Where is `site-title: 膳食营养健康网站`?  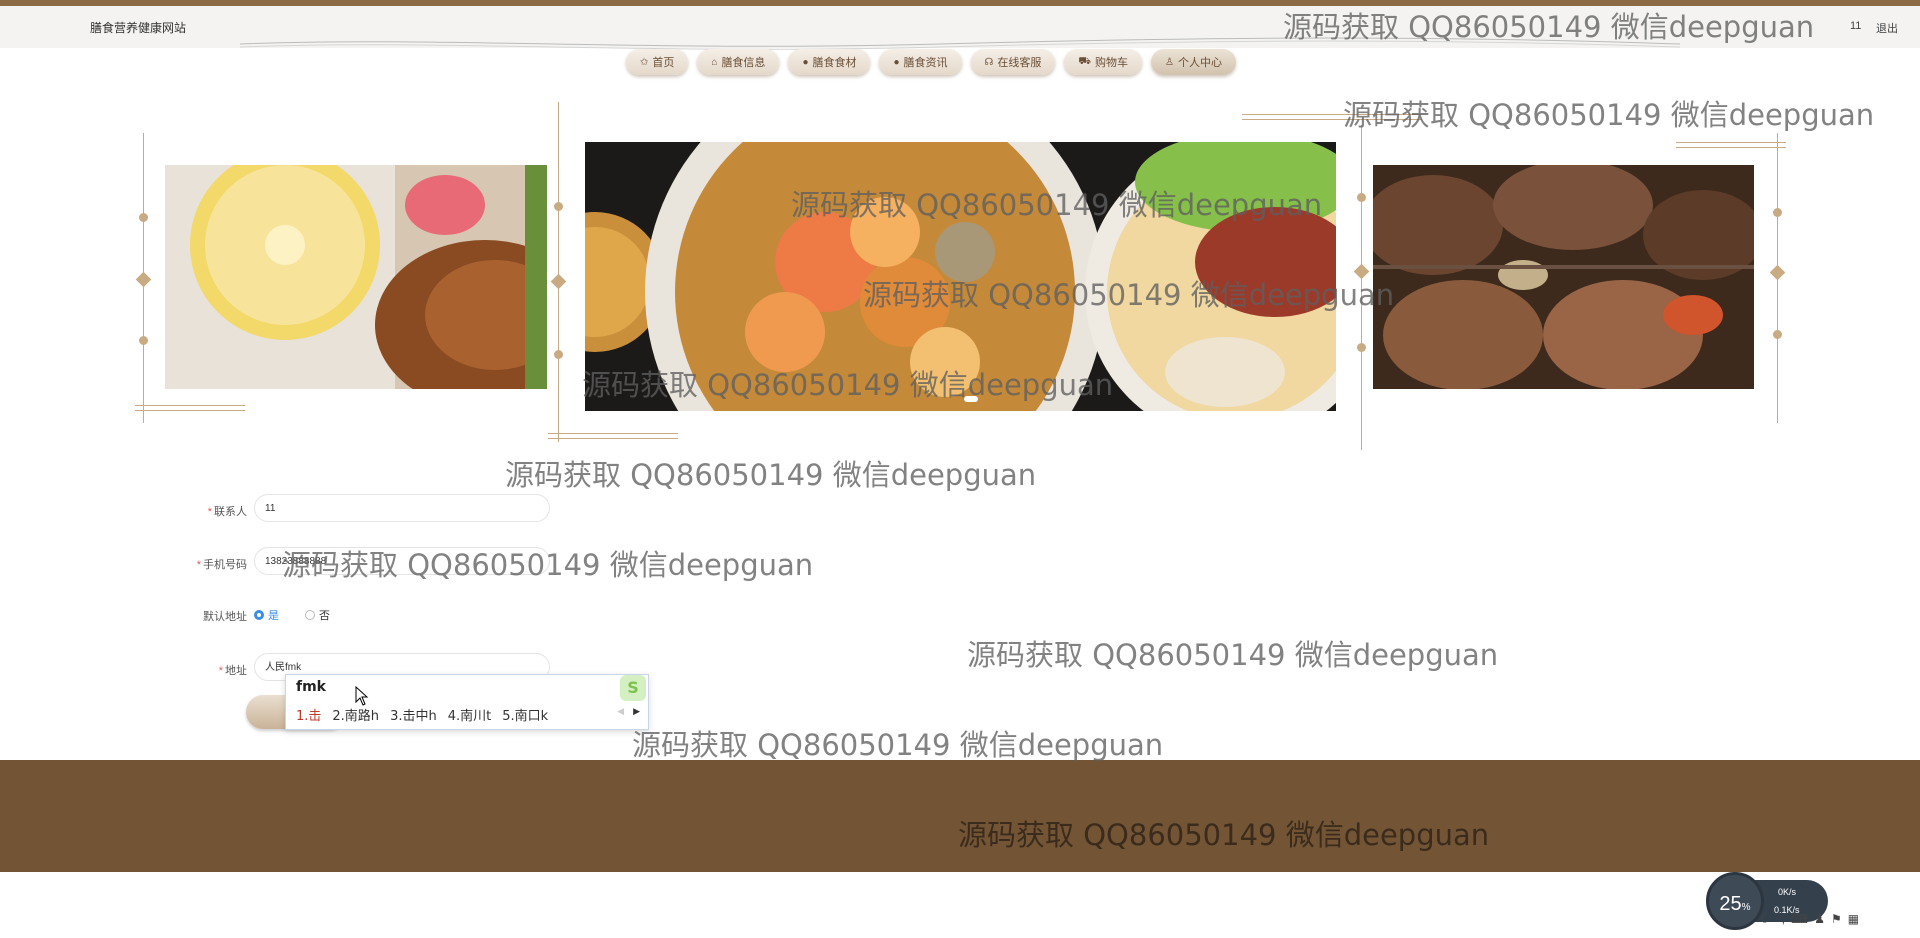 site-title: 膳食营养健康网站 is located at coordinates (138, 28).